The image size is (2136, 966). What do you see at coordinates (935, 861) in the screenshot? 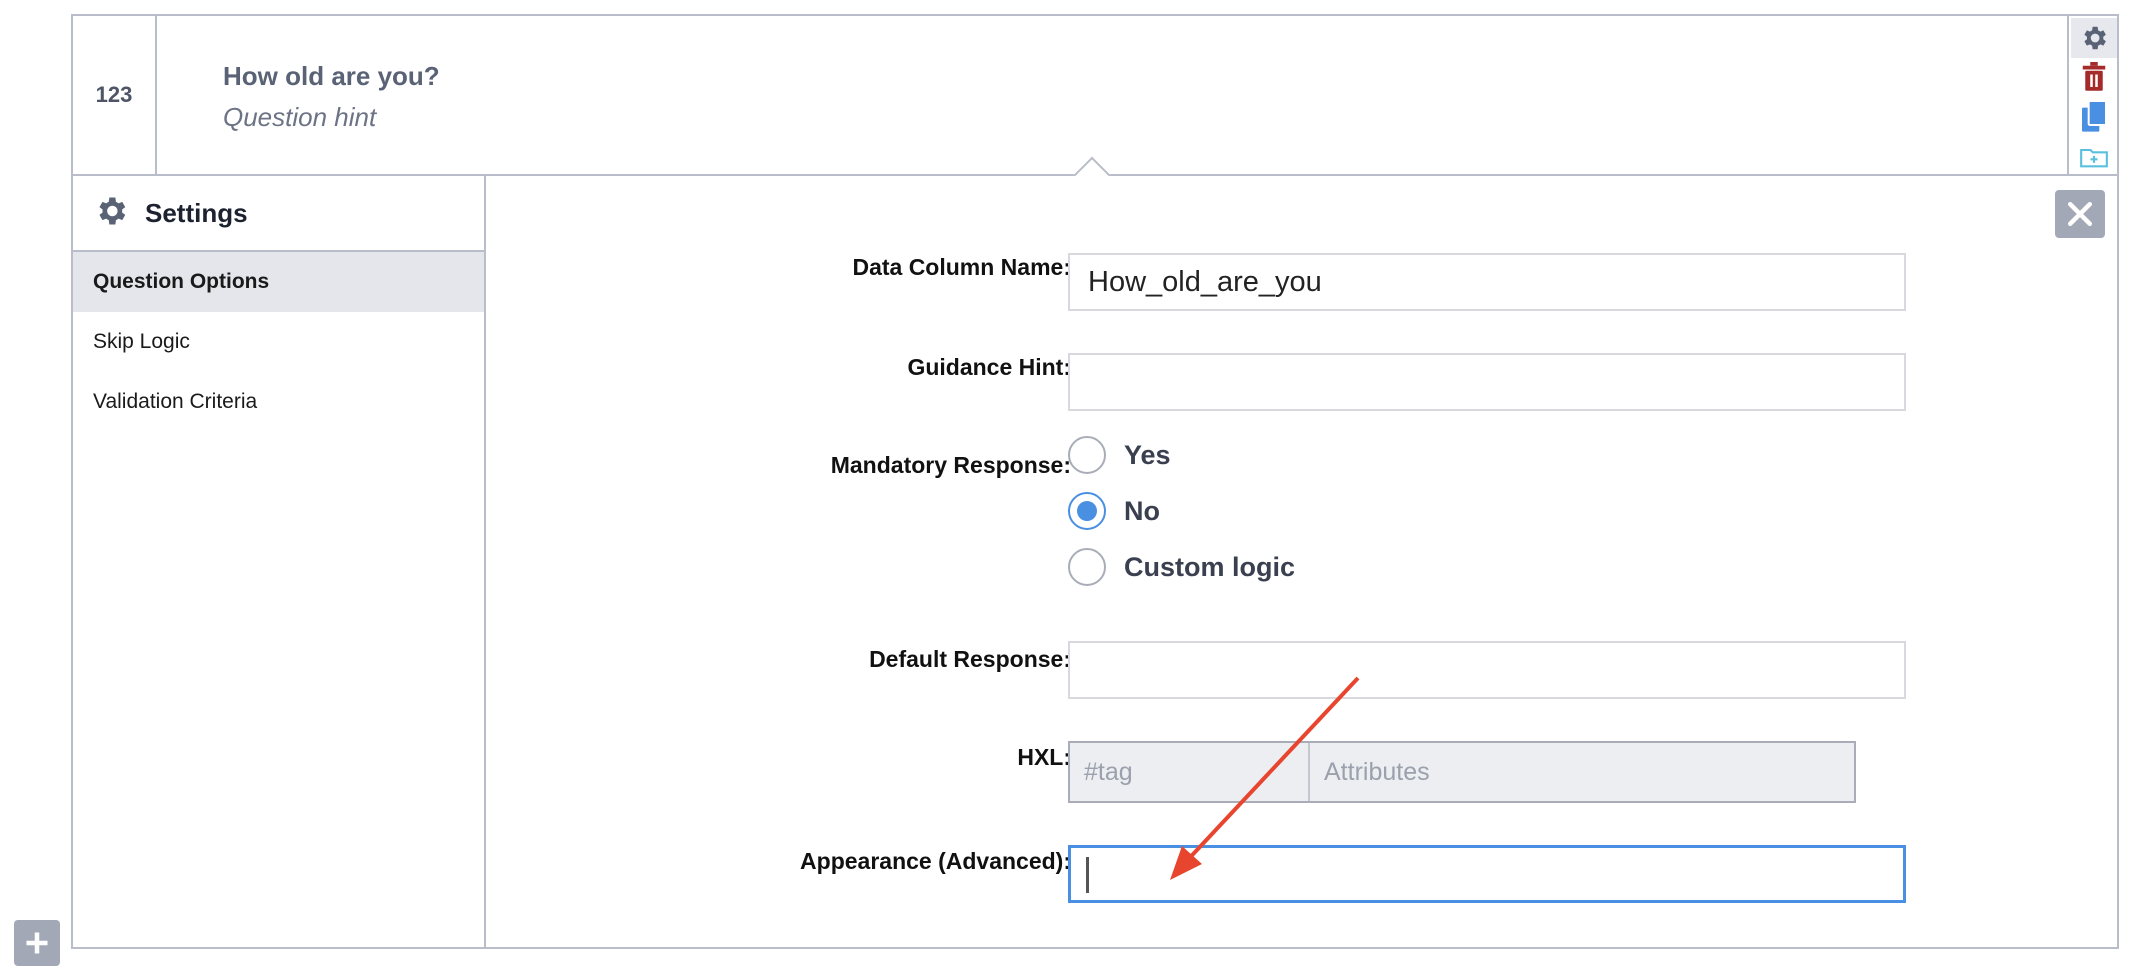
I see `appearance-label: Appearance (Advanced):` at bounding box center [935, 861].